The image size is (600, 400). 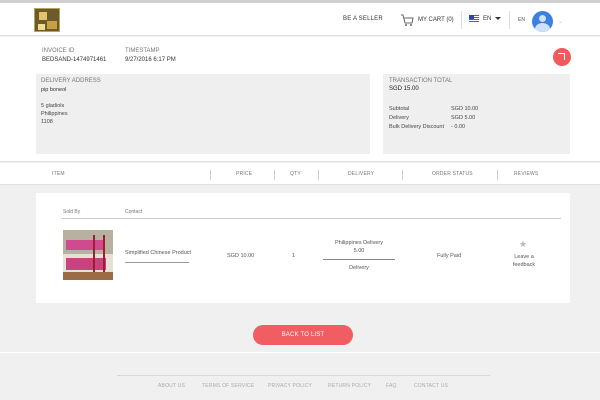 I want to click on avatar-chevron-icon: ⌄, so click(x=560, y=21).